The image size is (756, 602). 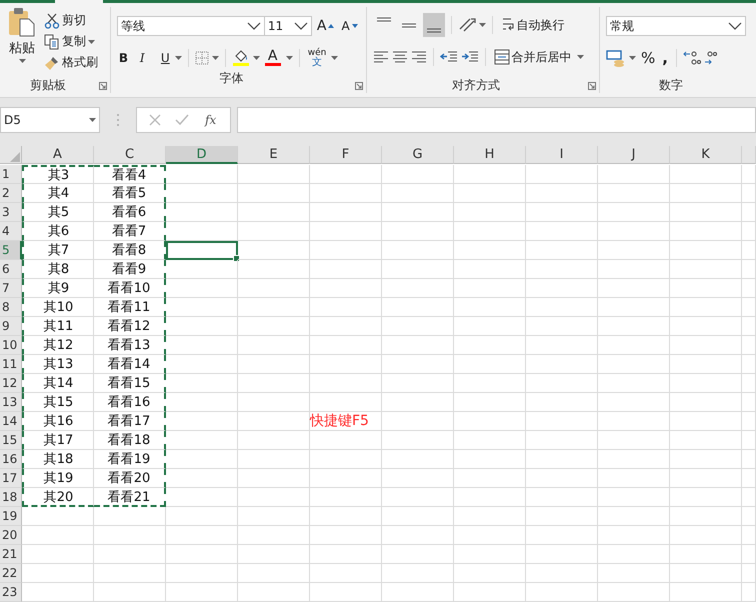 I want to click on row-header: 19, so click(x=11, y=516).